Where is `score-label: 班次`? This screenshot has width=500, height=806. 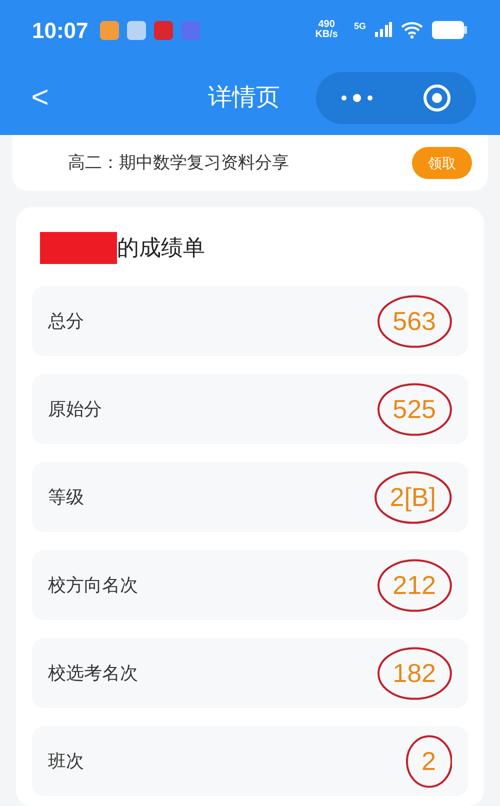 score-label: 班次 is located at coordinates (66, 761).